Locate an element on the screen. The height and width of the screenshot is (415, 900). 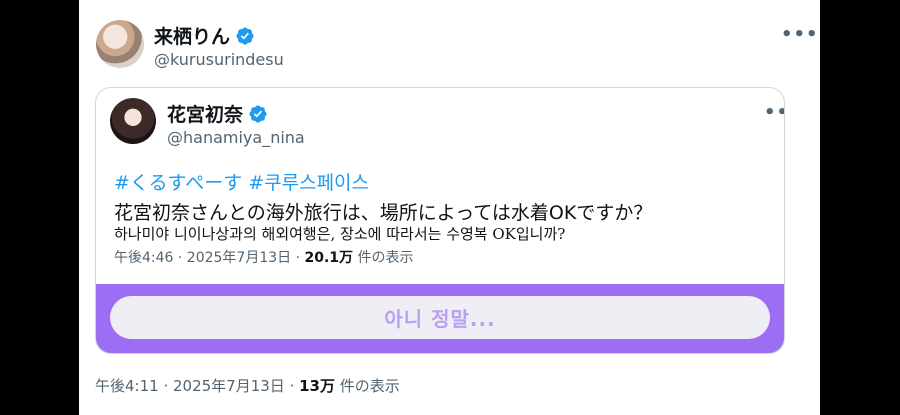
right-letterbox is located at coordinates (860, 207).